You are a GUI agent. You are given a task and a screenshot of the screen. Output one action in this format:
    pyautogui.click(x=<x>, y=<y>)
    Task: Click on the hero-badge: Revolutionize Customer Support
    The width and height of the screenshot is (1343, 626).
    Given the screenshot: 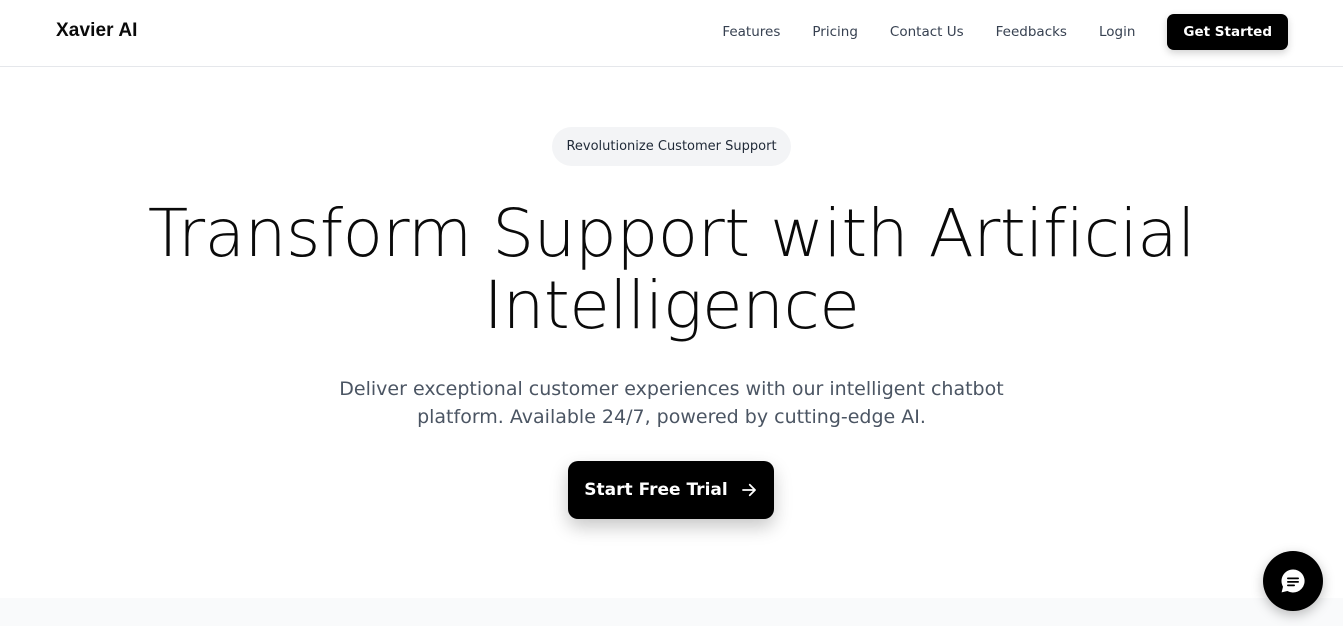 What is the action you would take?
    pyautogui.click(x=671, y=146)
    